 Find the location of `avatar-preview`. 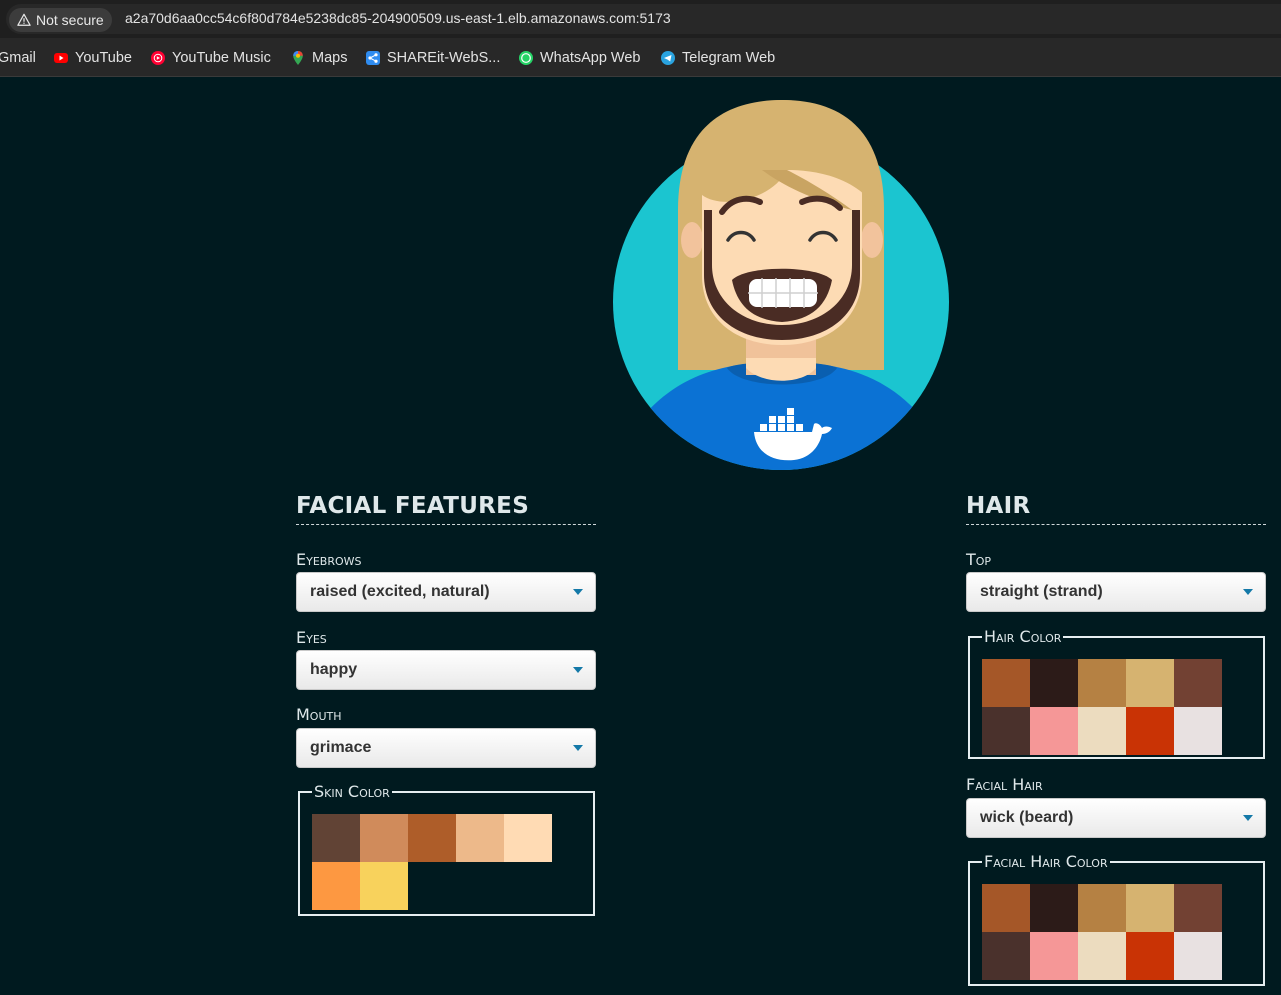

avatar-preview is located at coordinates (782, 287).